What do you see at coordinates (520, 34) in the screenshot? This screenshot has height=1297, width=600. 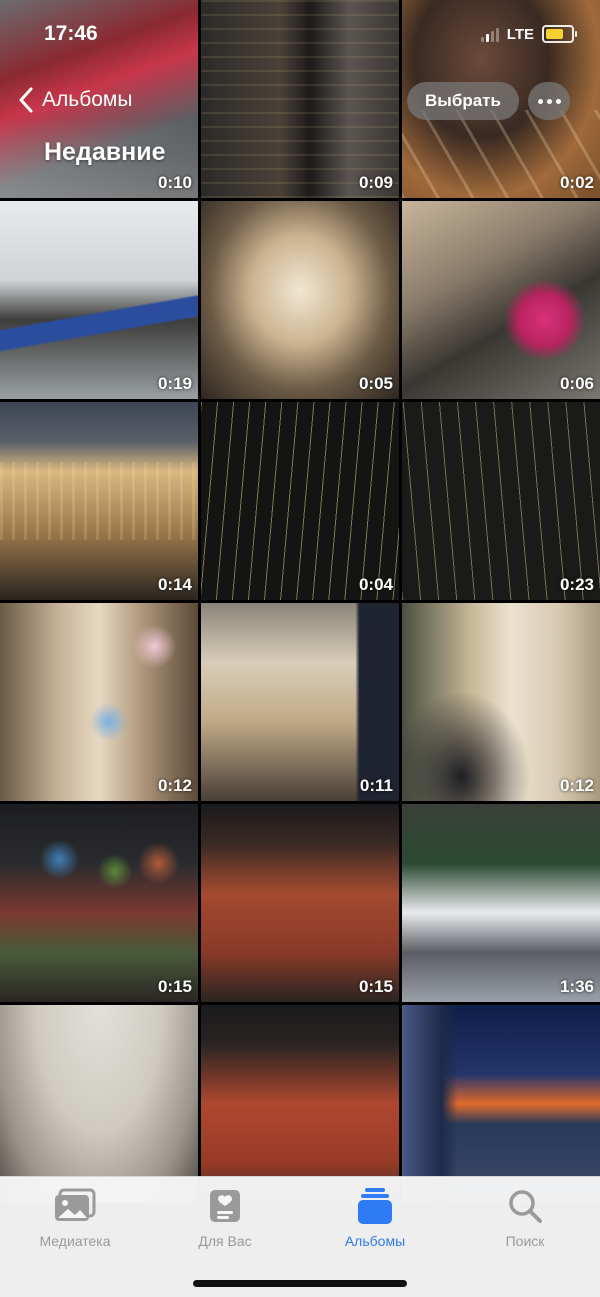 I see `network-type: LTE` at bounding box center [520, 34].